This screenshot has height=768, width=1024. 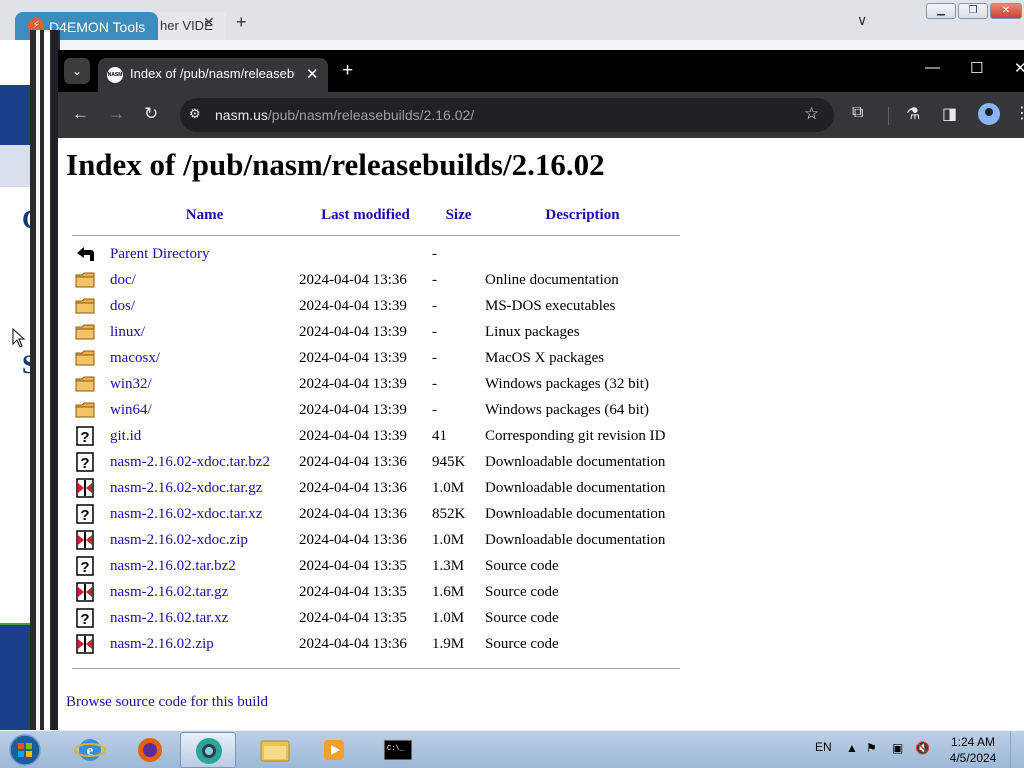 What do you see at coordinates (932, 67) in the screenshot?
I see `minimize-icon: —` at bounding box center [932, 67].